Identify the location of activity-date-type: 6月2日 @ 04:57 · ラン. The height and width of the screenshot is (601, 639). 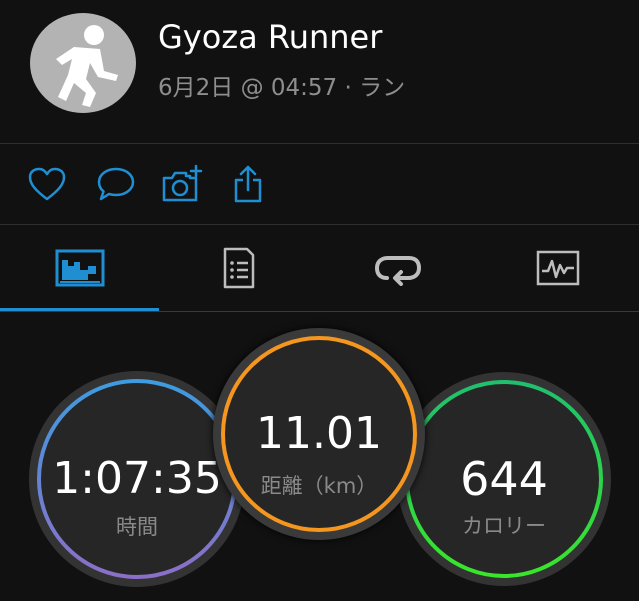
(282, 88).